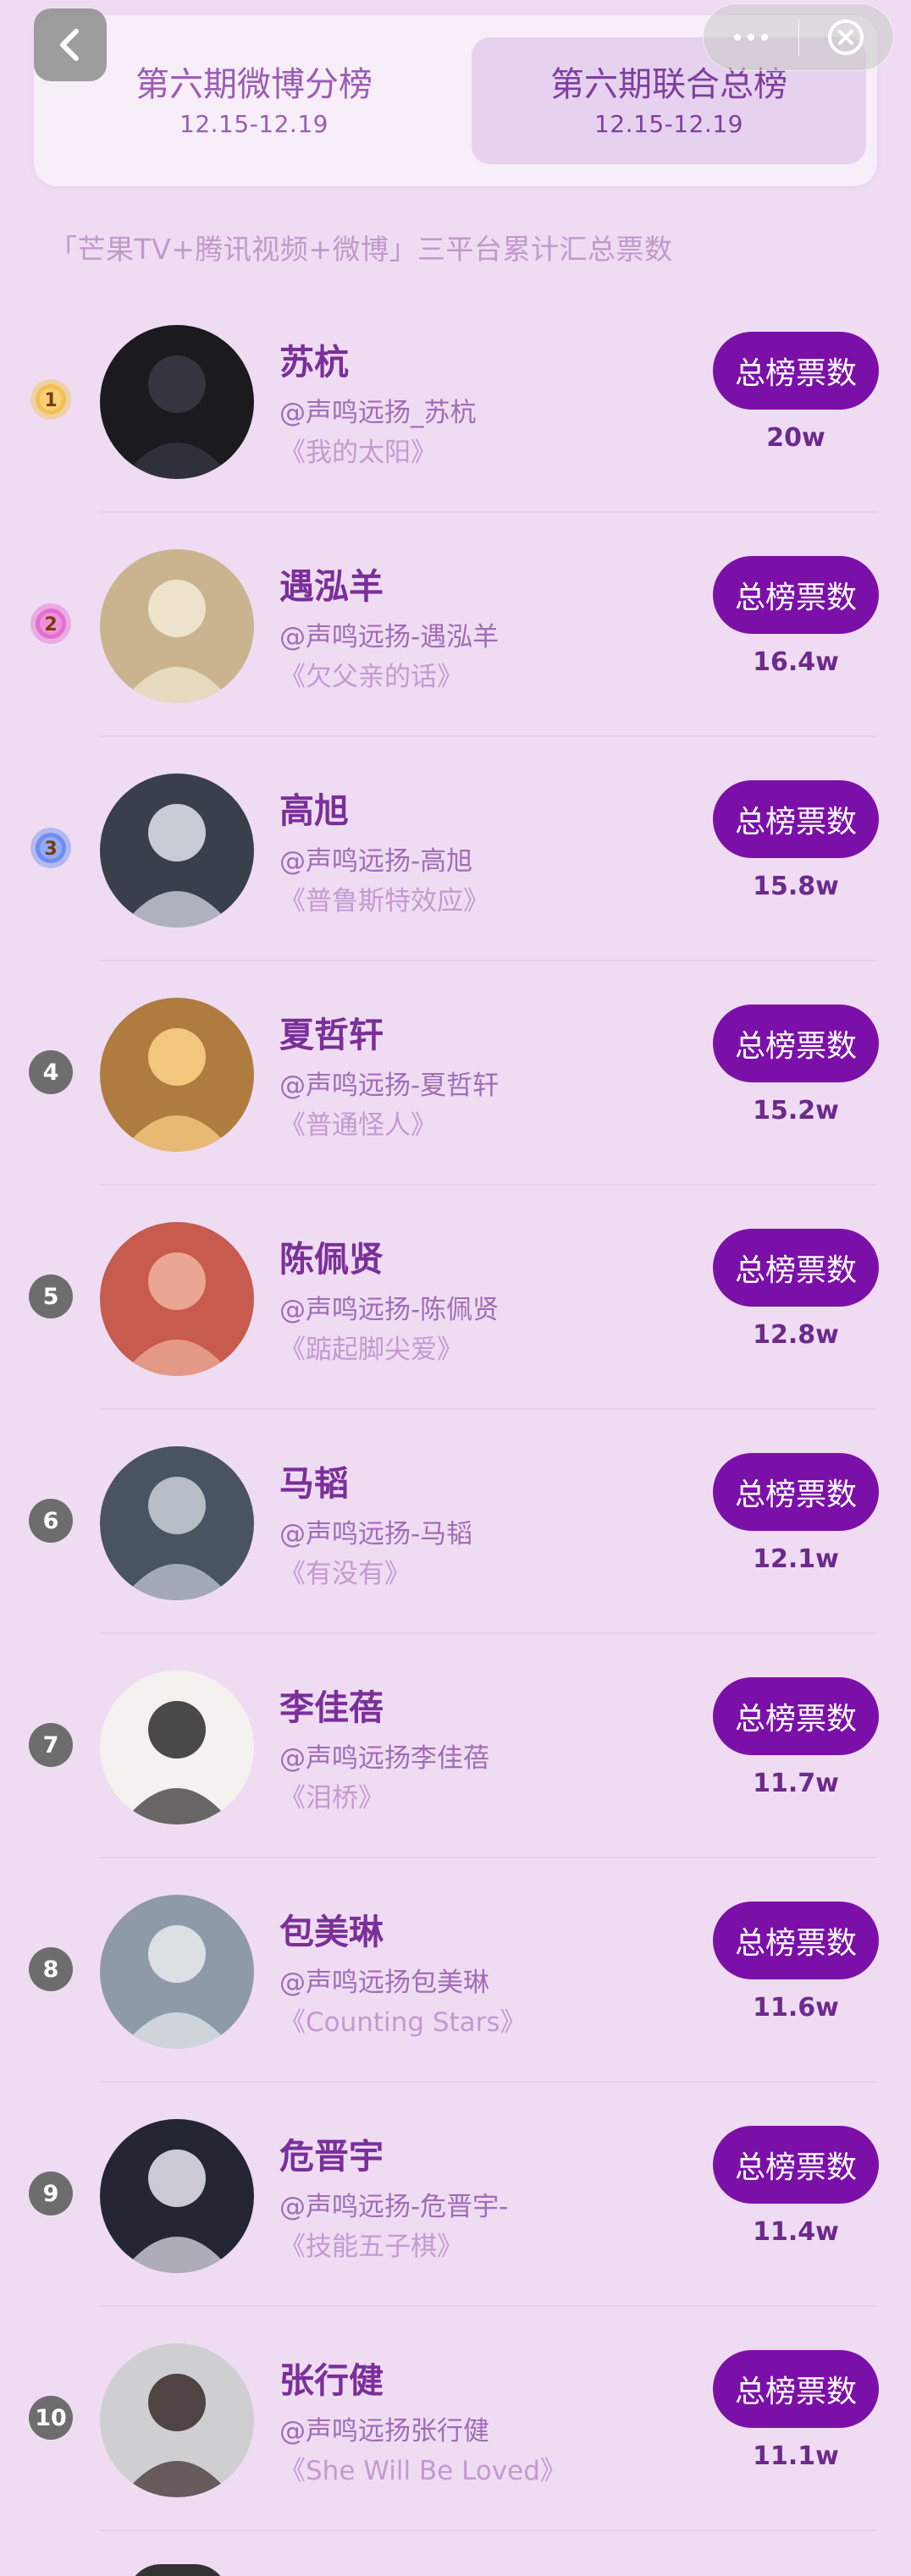 The image size is (911, 2576). Describe the element at coordinates (796, 1559) in the screenshot. I see `vote-count: 12.1w` at that location.